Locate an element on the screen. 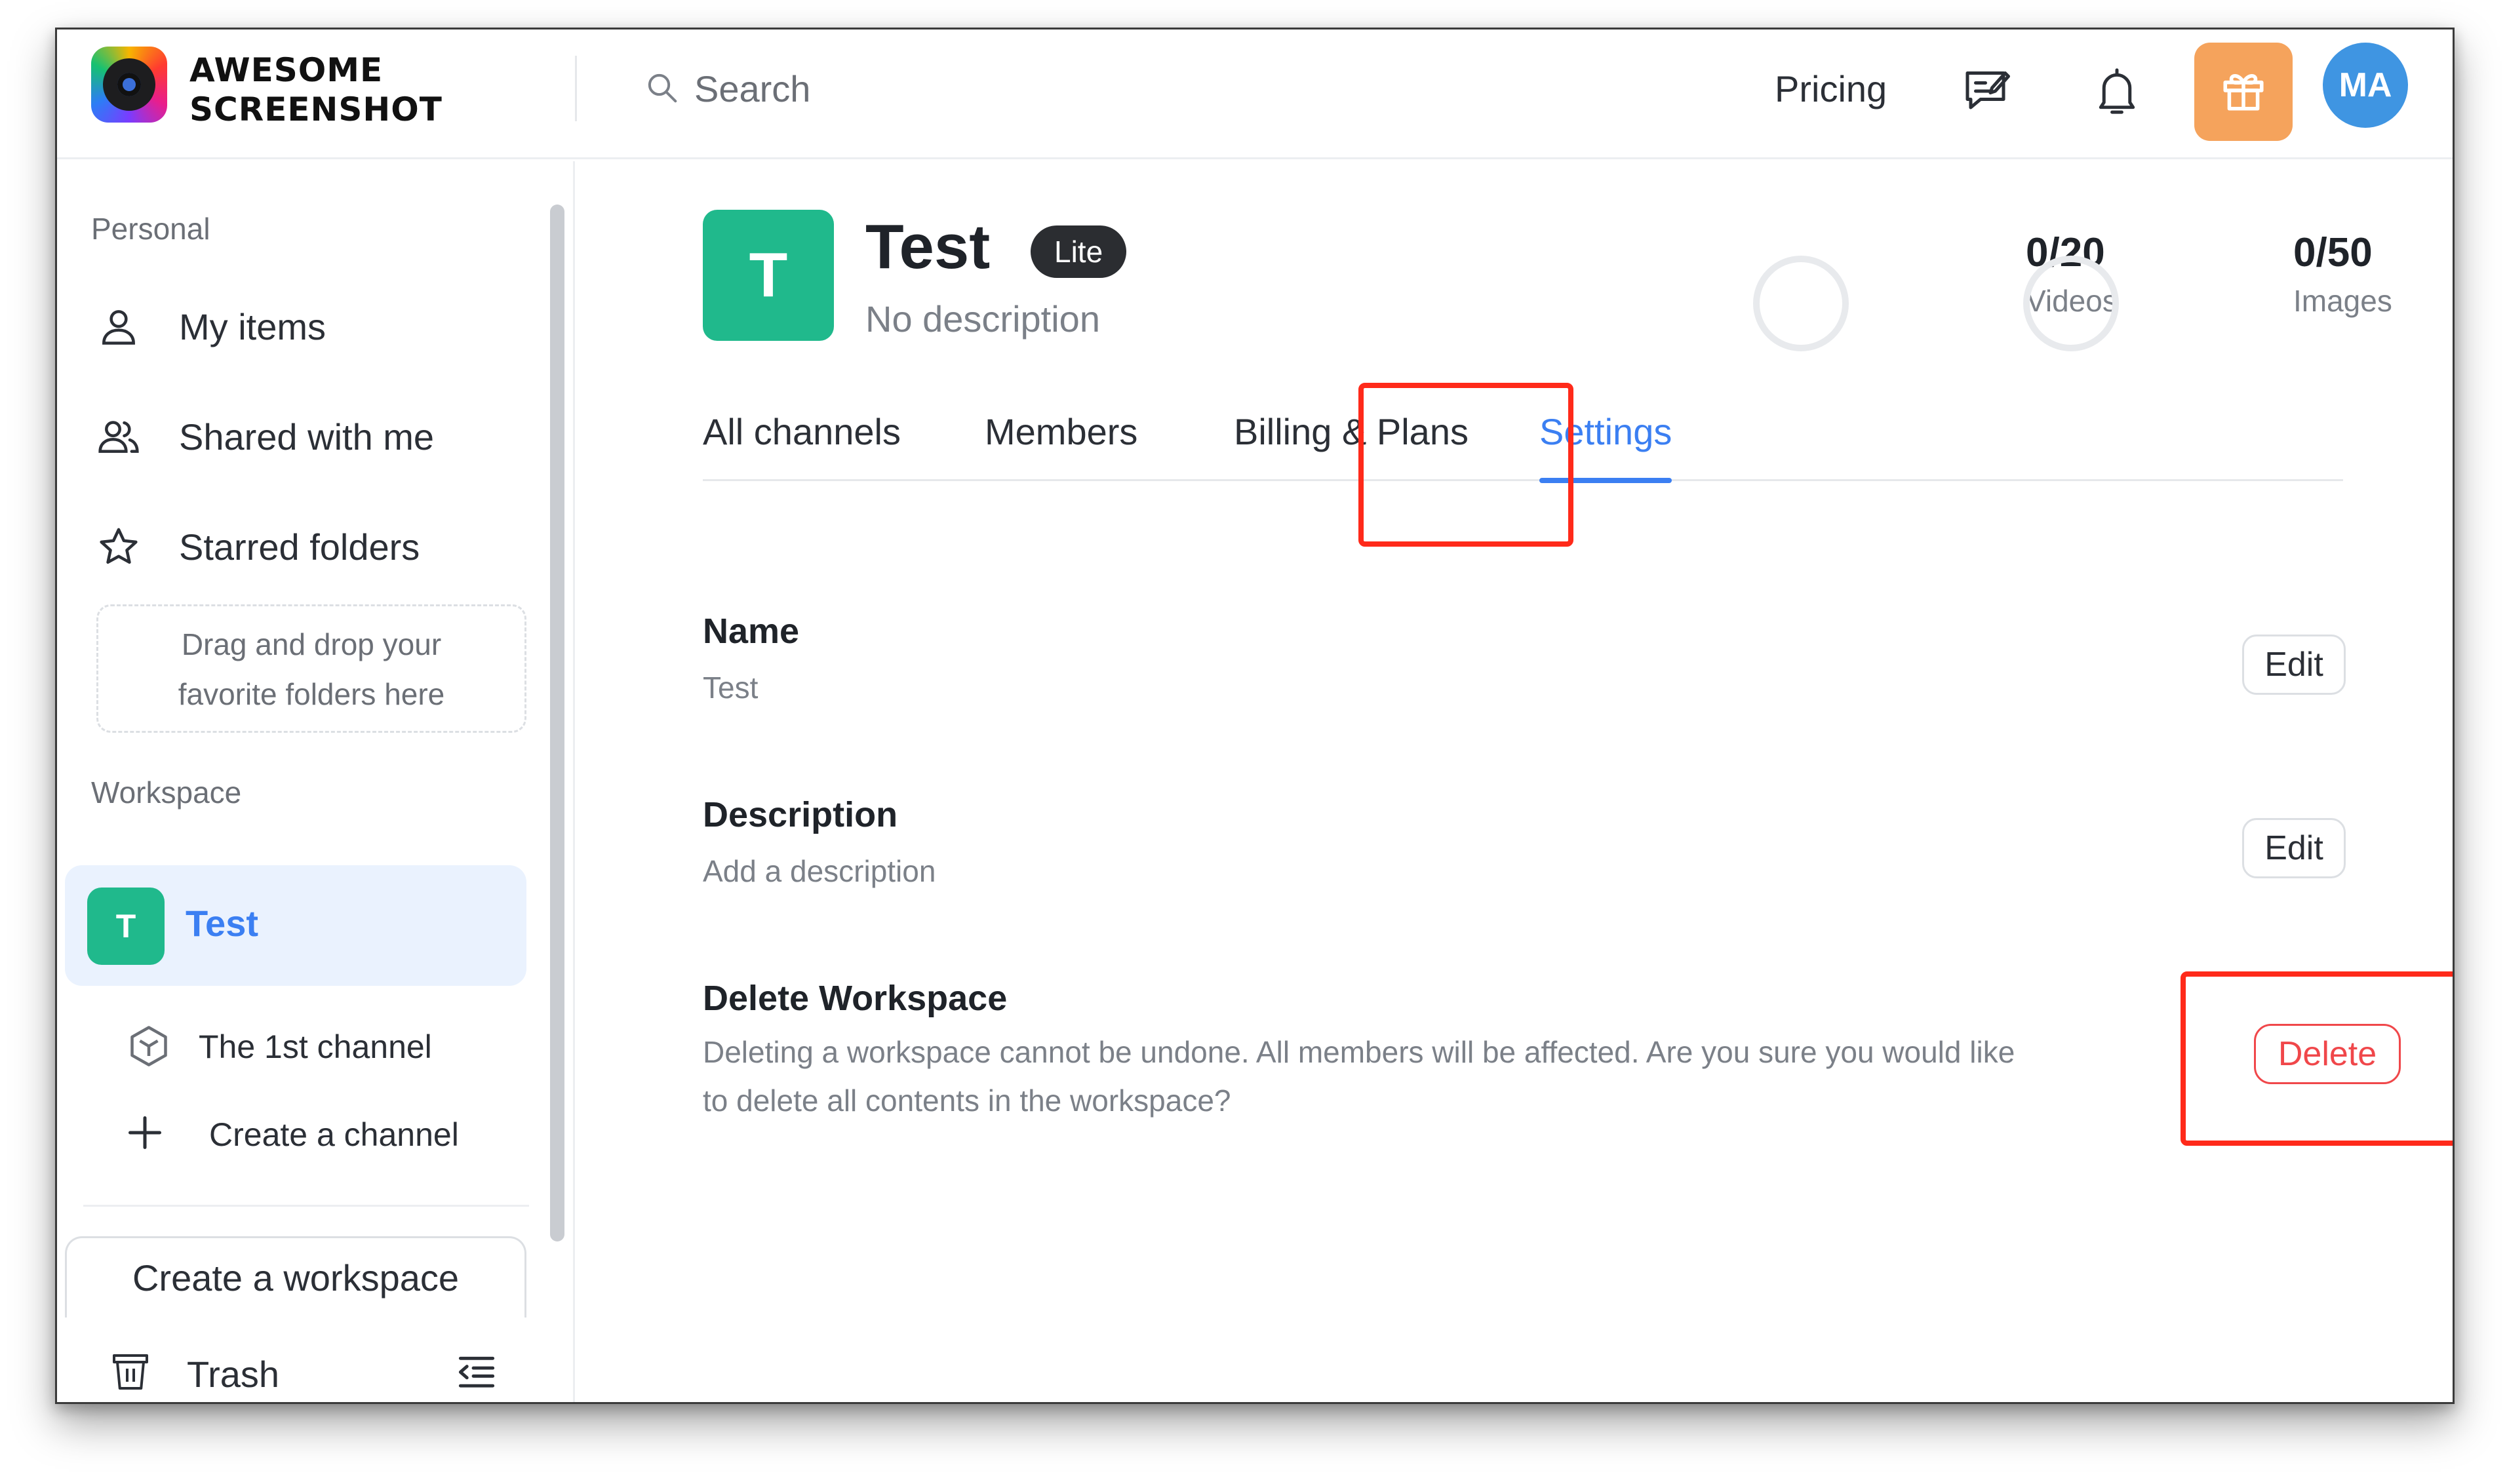 The width and height of the screenshot is (2507, 1484). users-icon is located at coordinates (118, 437).